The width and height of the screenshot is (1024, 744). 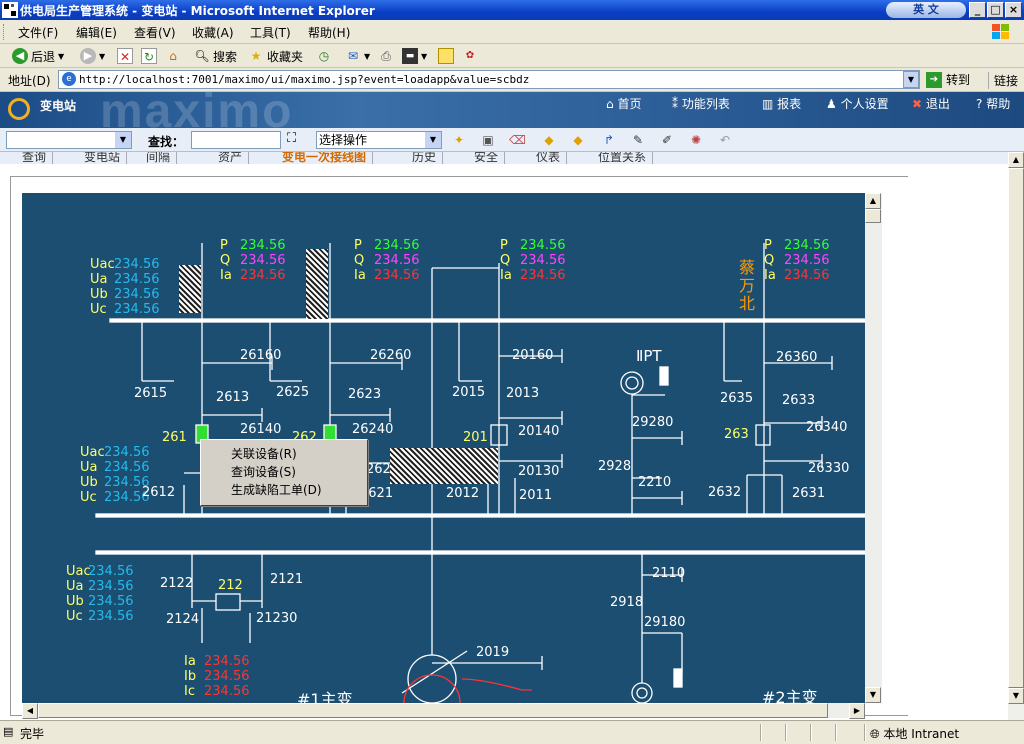 I want to click on tab-meter: 仪表, so click(x=549, y=158).